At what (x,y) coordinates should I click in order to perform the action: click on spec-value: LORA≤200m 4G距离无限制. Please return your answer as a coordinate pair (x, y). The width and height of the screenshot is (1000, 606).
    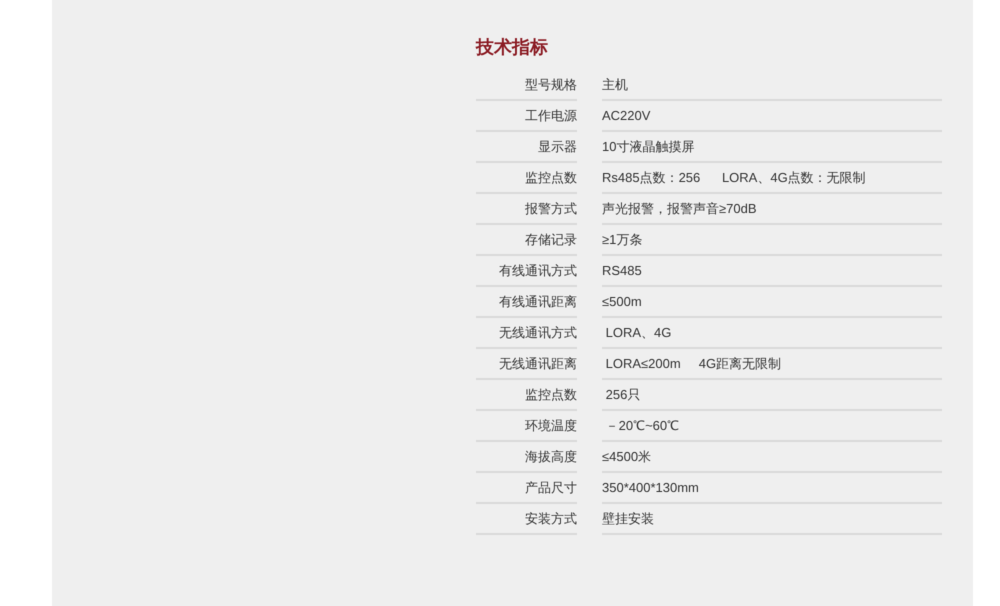
    Looking at the image, I should click on (772, 364).